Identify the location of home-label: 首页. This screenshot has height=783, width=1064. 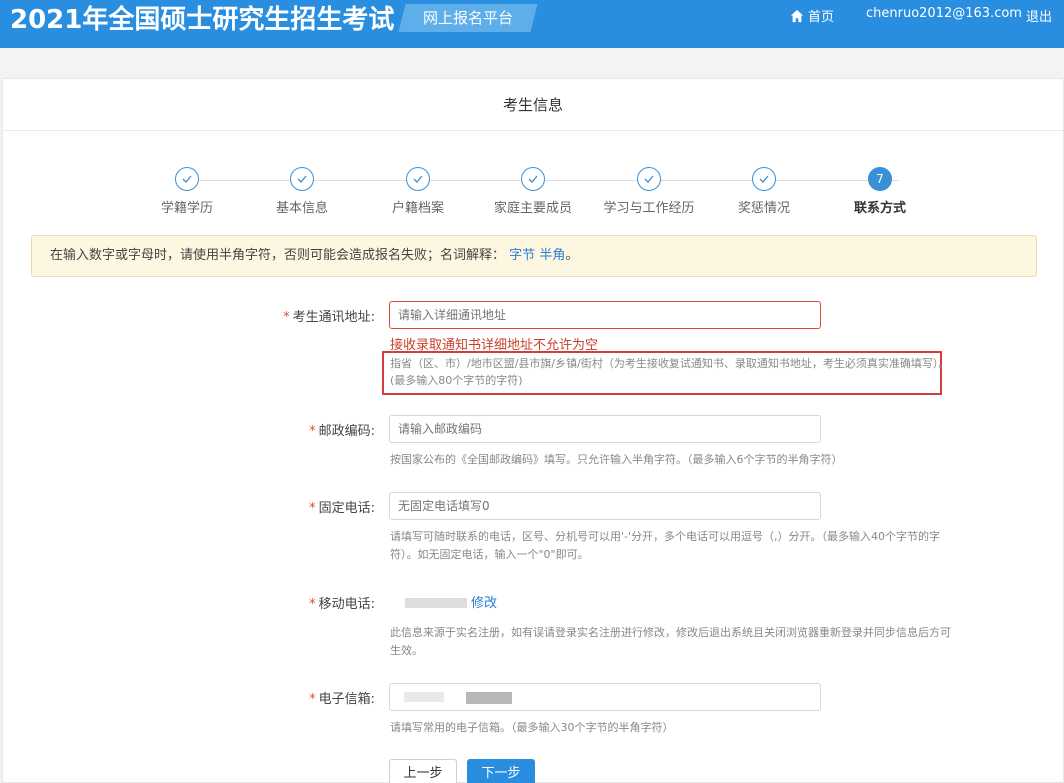
(821, 17).